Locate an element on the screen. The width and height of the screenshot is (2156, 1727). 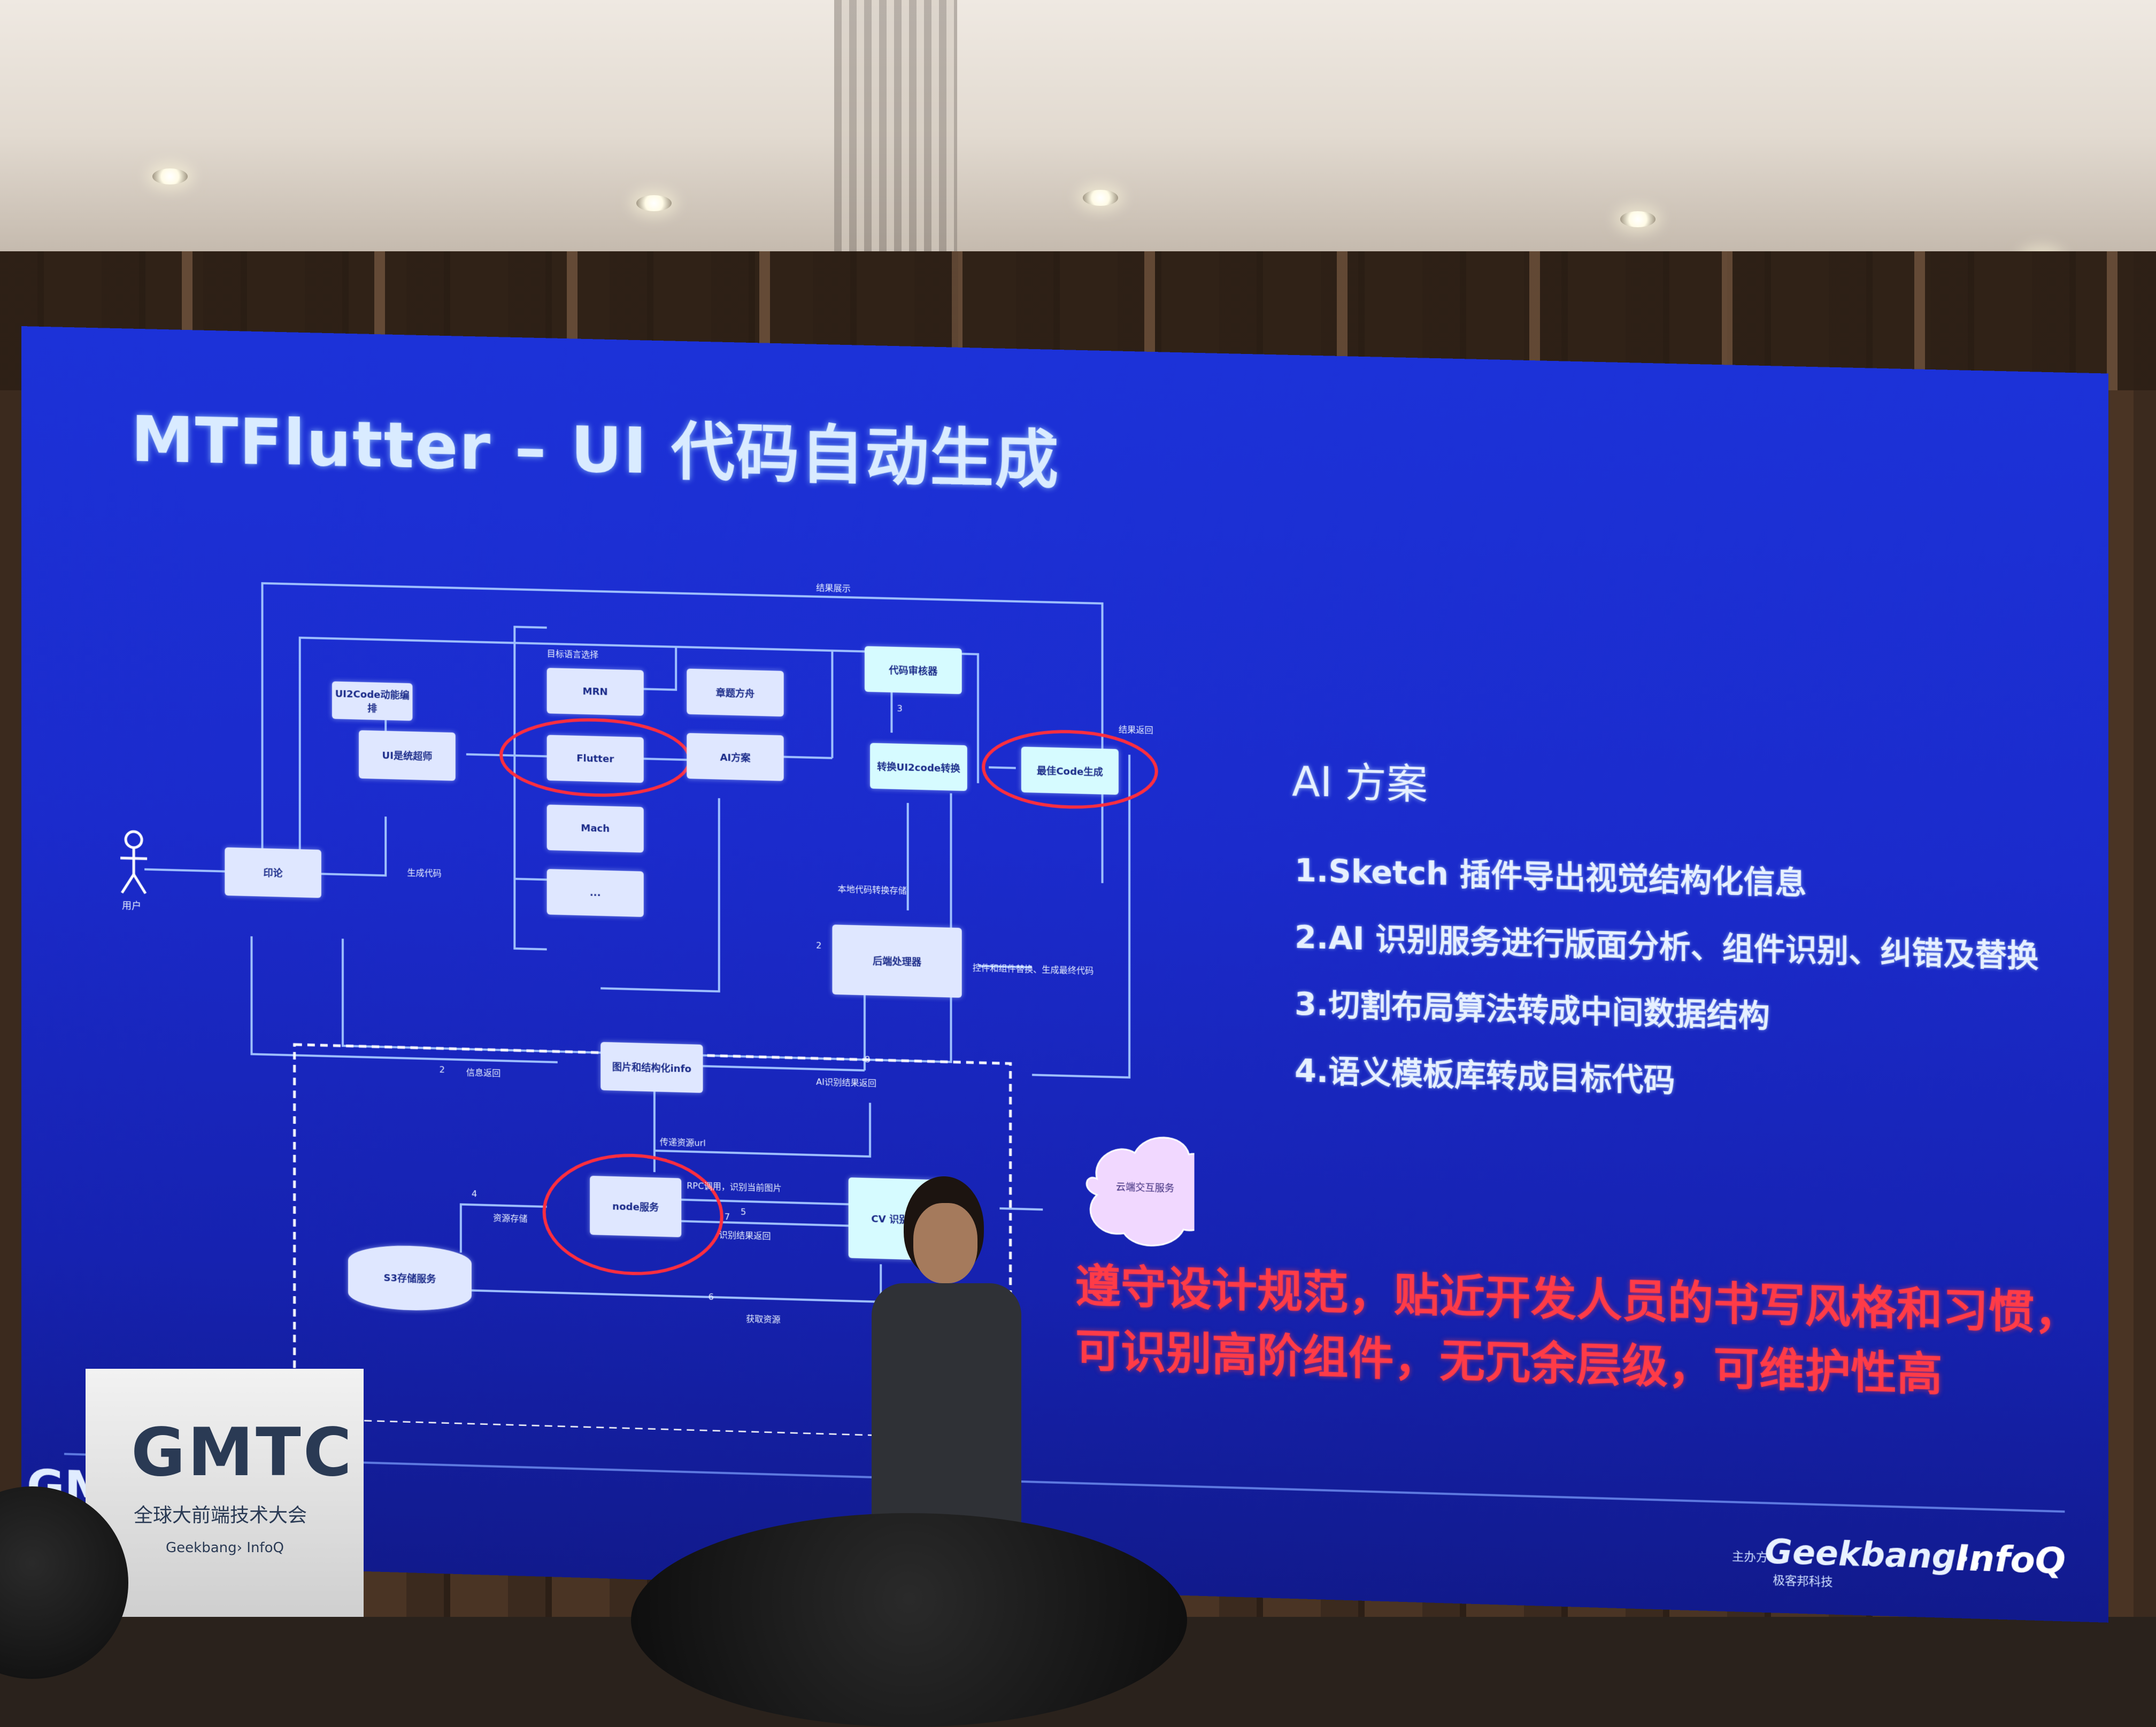
cloud-label: 云端交互服务 is located at coordinates (1145, 1188).